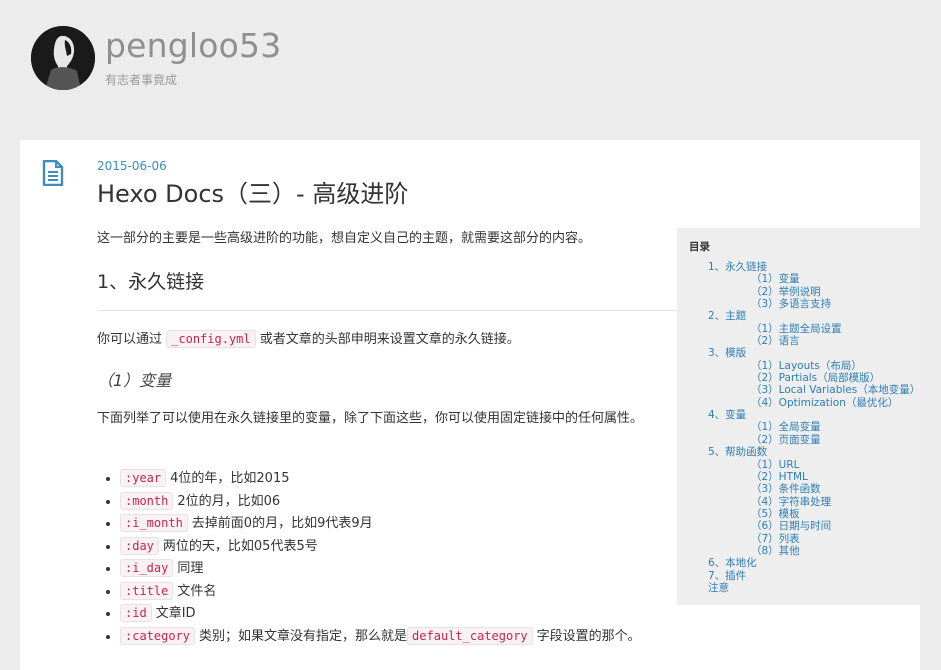 The image size is (941, 670). I want to click on list-item: :day两位的天，比如05代表5号, so click(380, 546).